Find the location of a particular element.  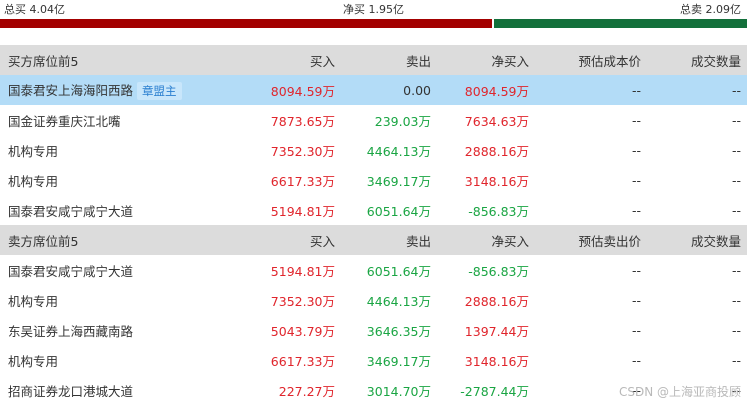

buy-table-header: 买方席位前5 买入 卖出 净买入 预估成本价 成交数量 is located at coordinates (373, 60).